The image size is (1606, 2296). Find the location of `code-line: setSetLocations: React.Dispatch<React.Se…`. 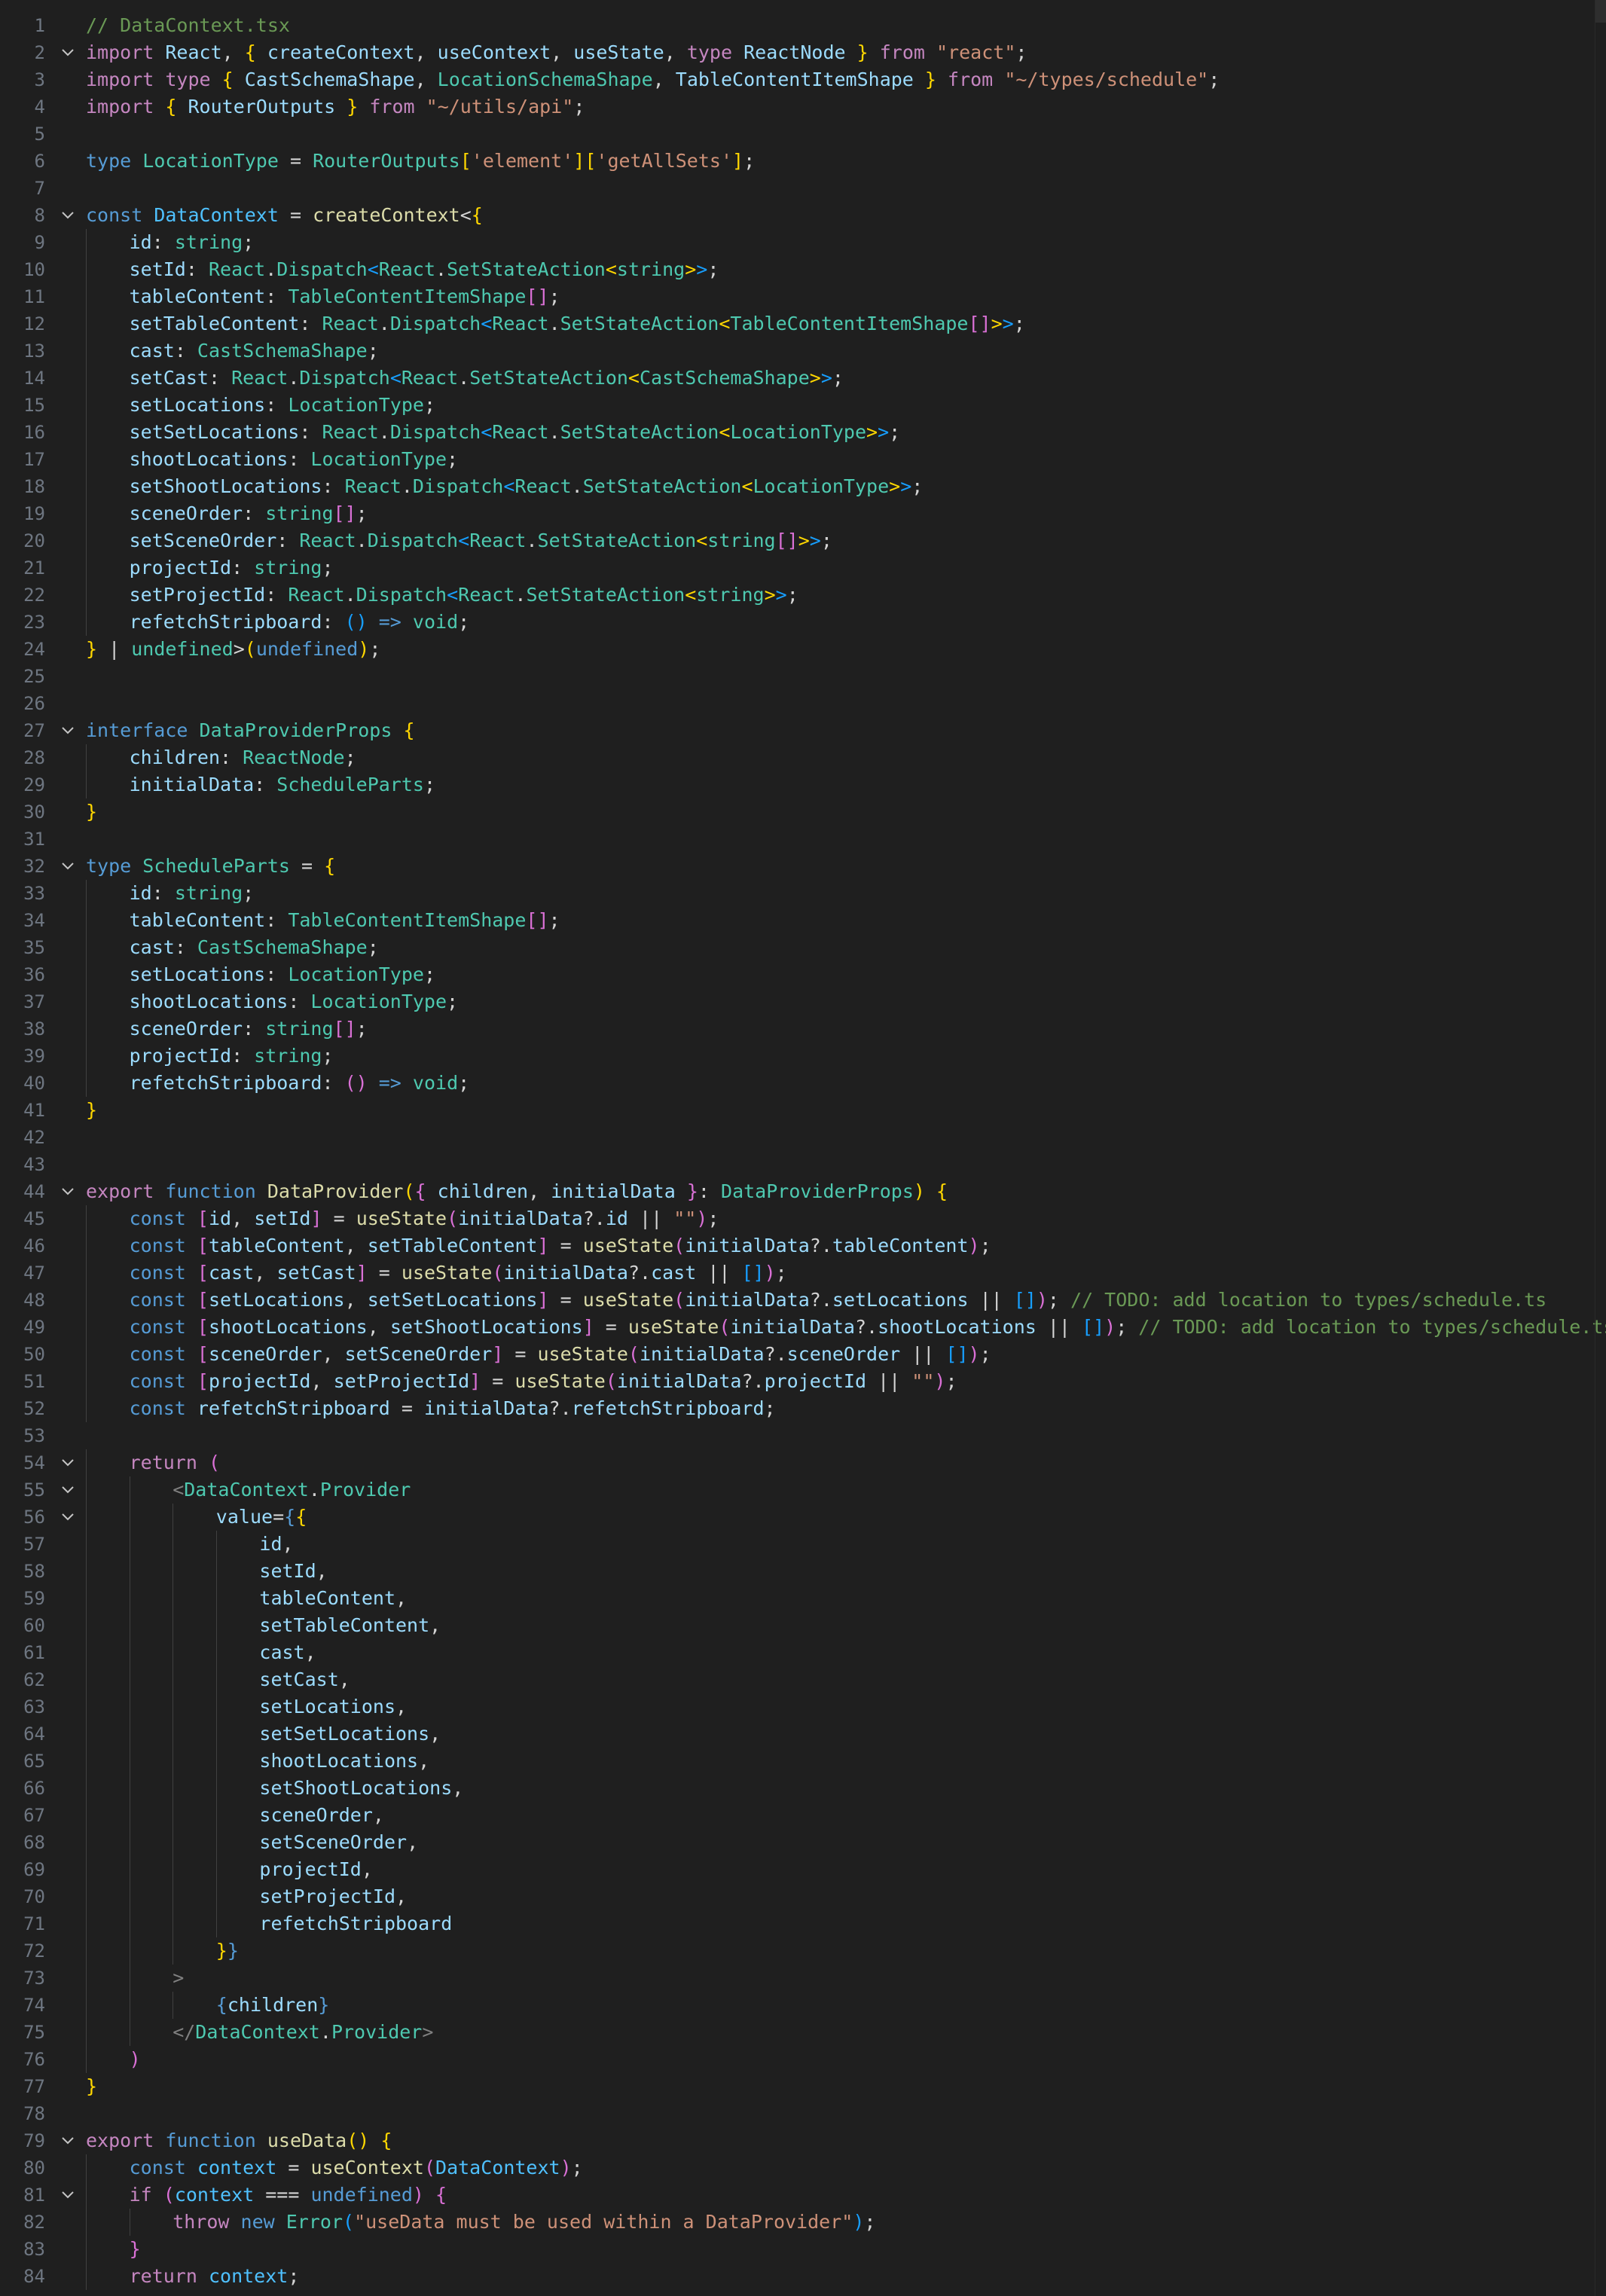

code-line: setSetLocations: React.Dispatch<React.Se… is located at coordinates (839, 432).